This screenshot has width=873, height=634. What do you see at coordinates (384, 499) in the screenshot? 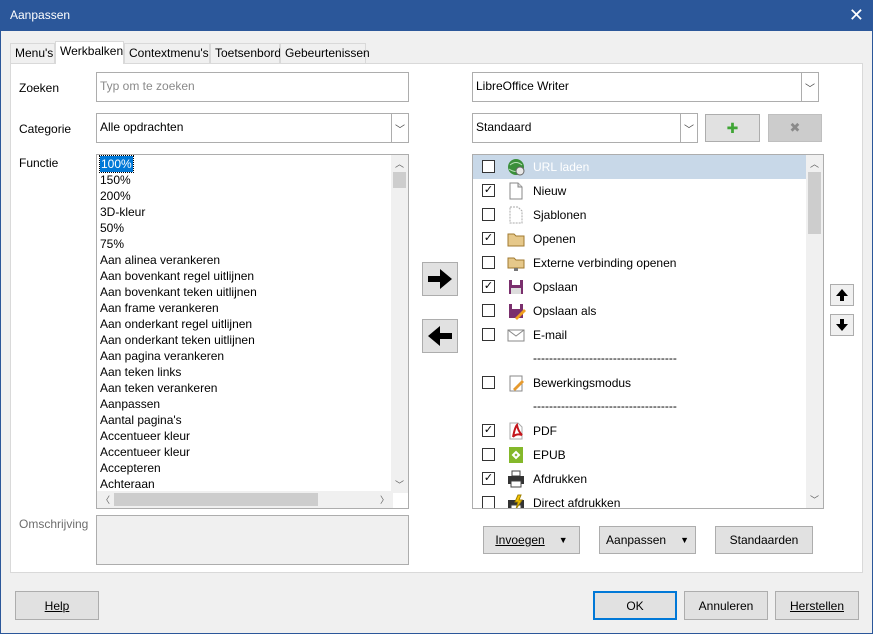
I see `scroll-right-icon: 〉` at bounding box center [384, 499].